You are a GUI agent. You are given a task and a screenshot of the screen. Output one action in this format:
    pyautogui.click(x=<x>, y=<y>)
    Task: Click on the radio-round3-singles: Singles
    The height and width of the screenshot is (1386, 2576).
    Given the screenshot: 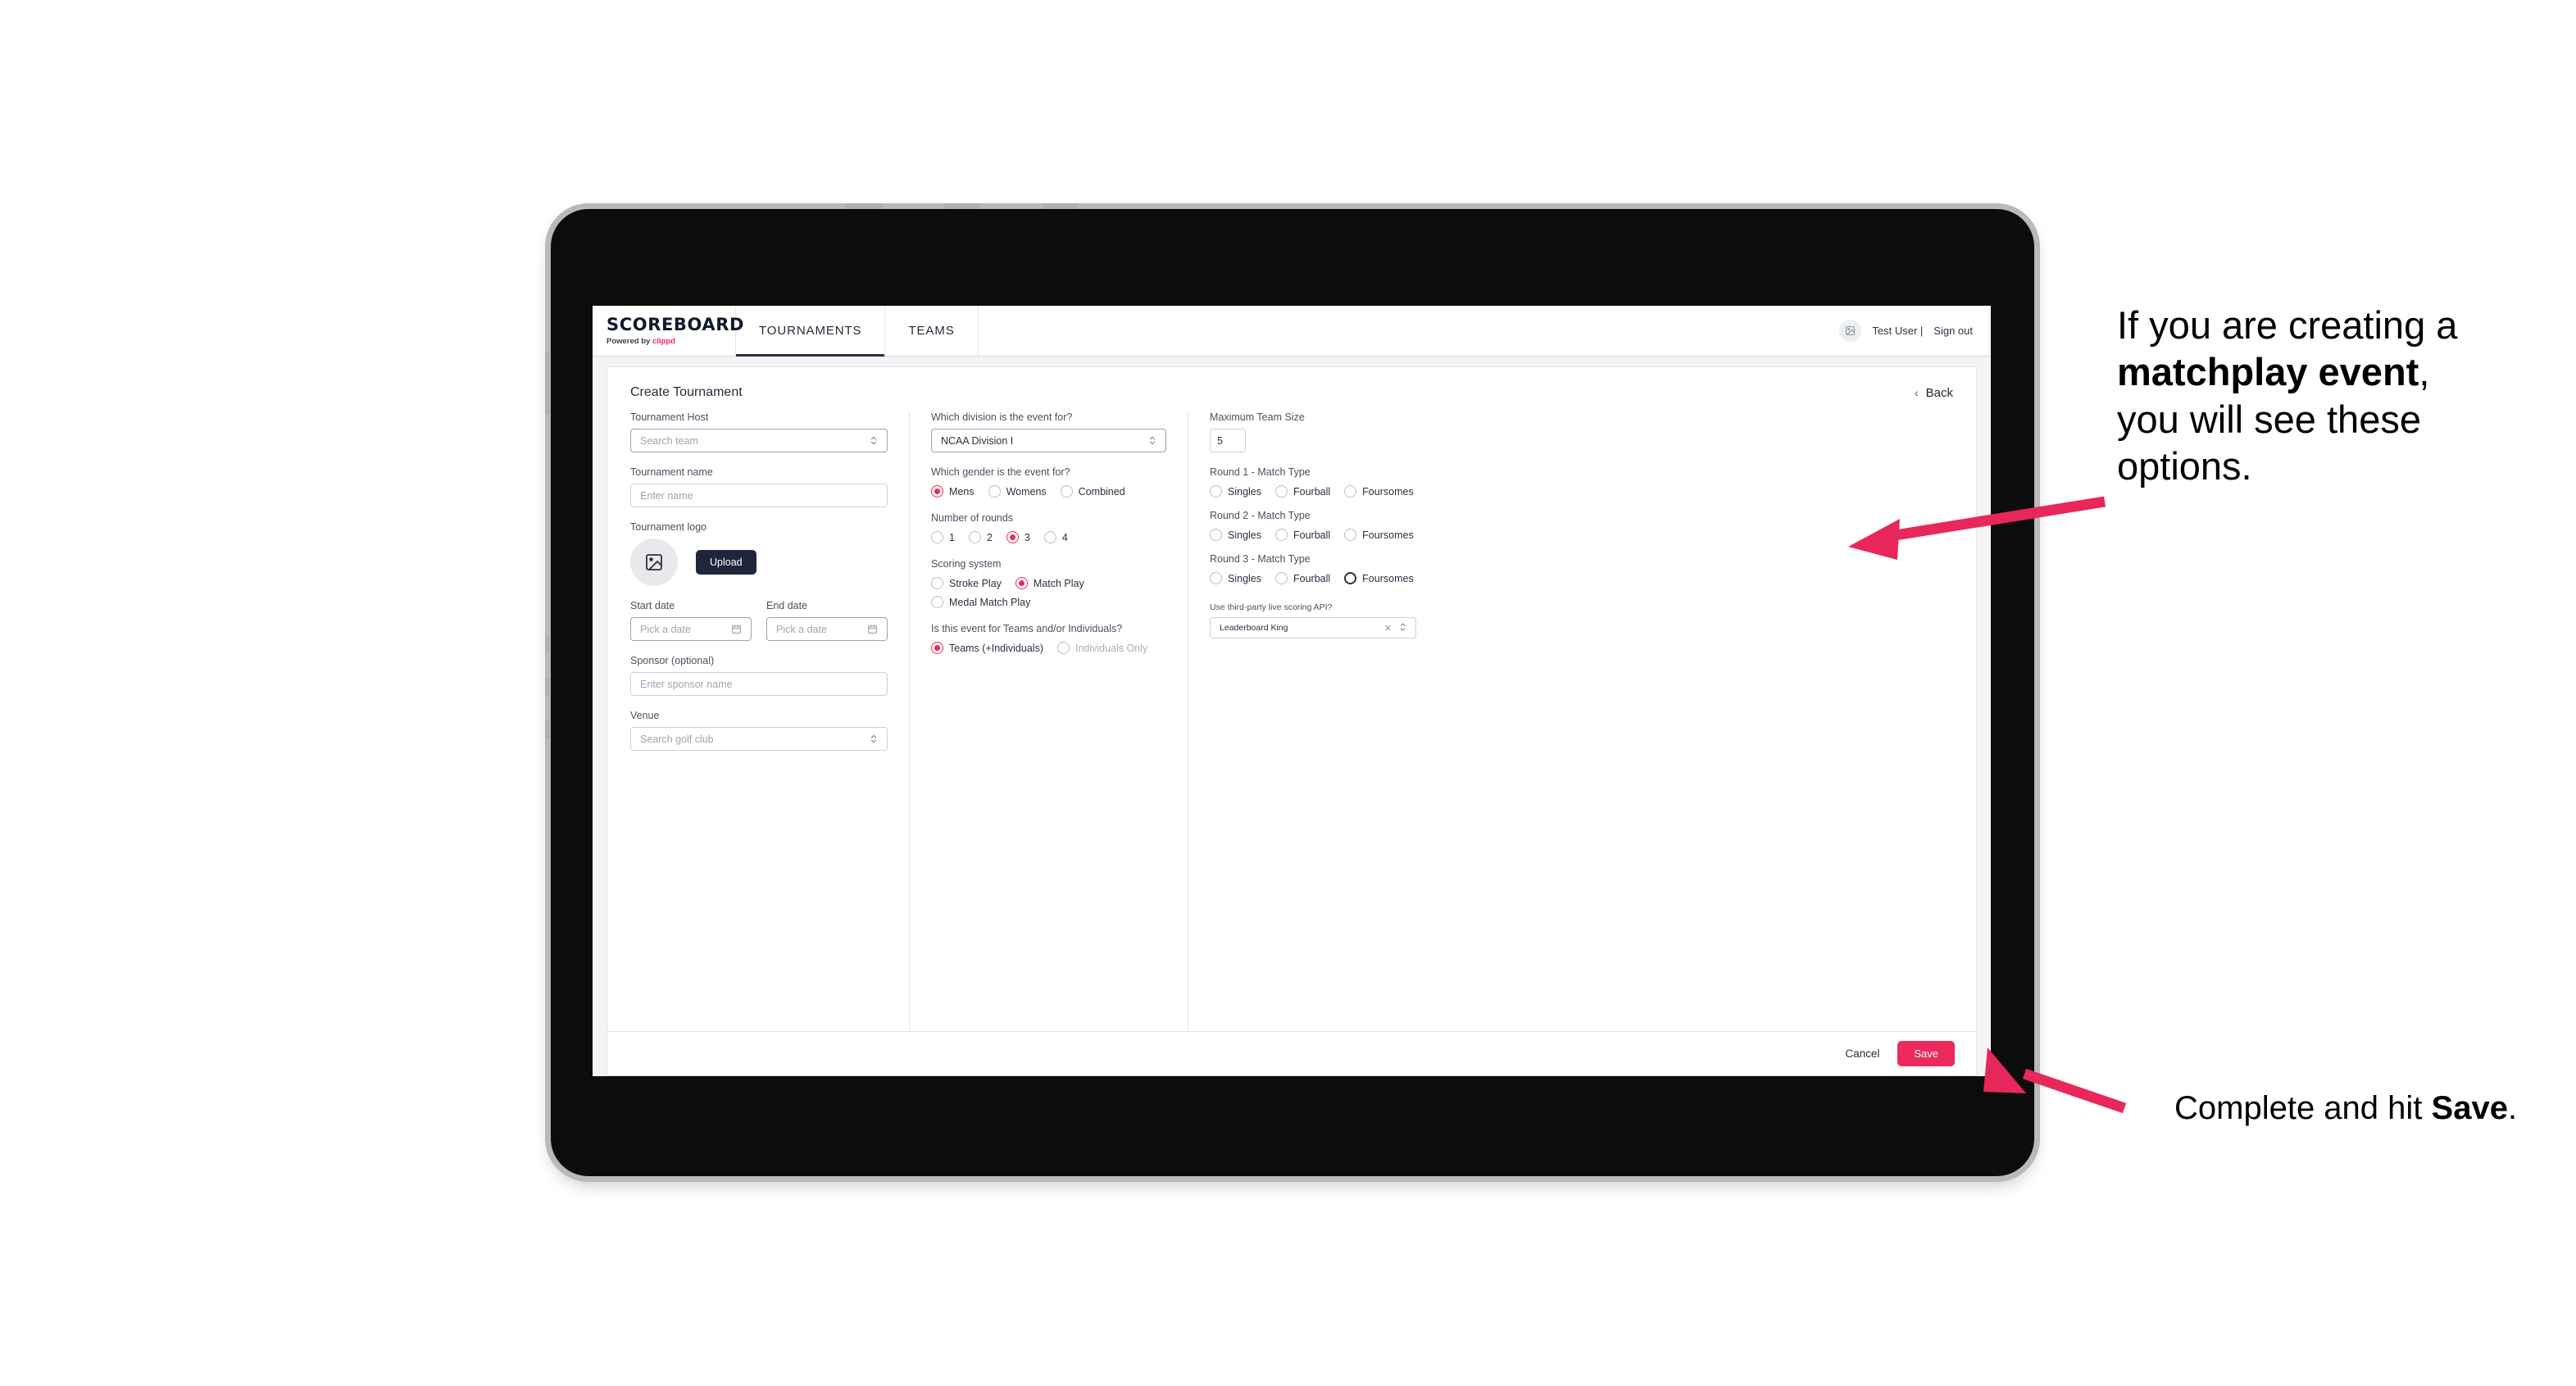 What is the action you would take?
    pyautogui.click(x=1235, y=578)
    